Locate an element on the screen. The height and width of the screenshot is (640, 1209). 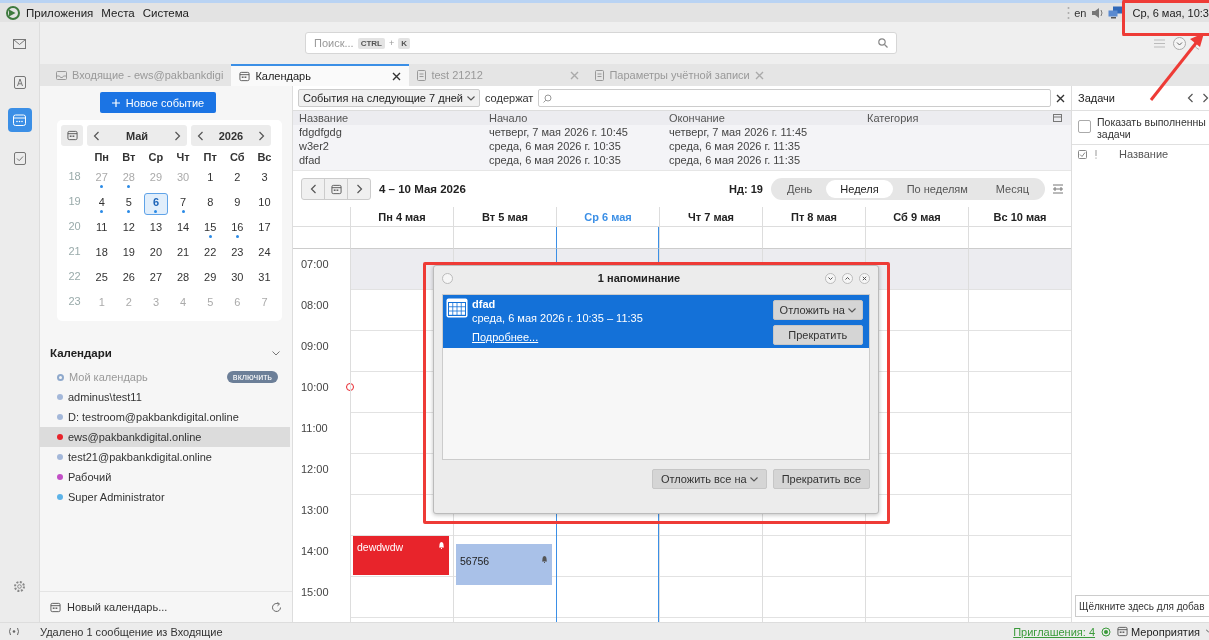
calendar-day: 15 is located at coordinates (210, 229).